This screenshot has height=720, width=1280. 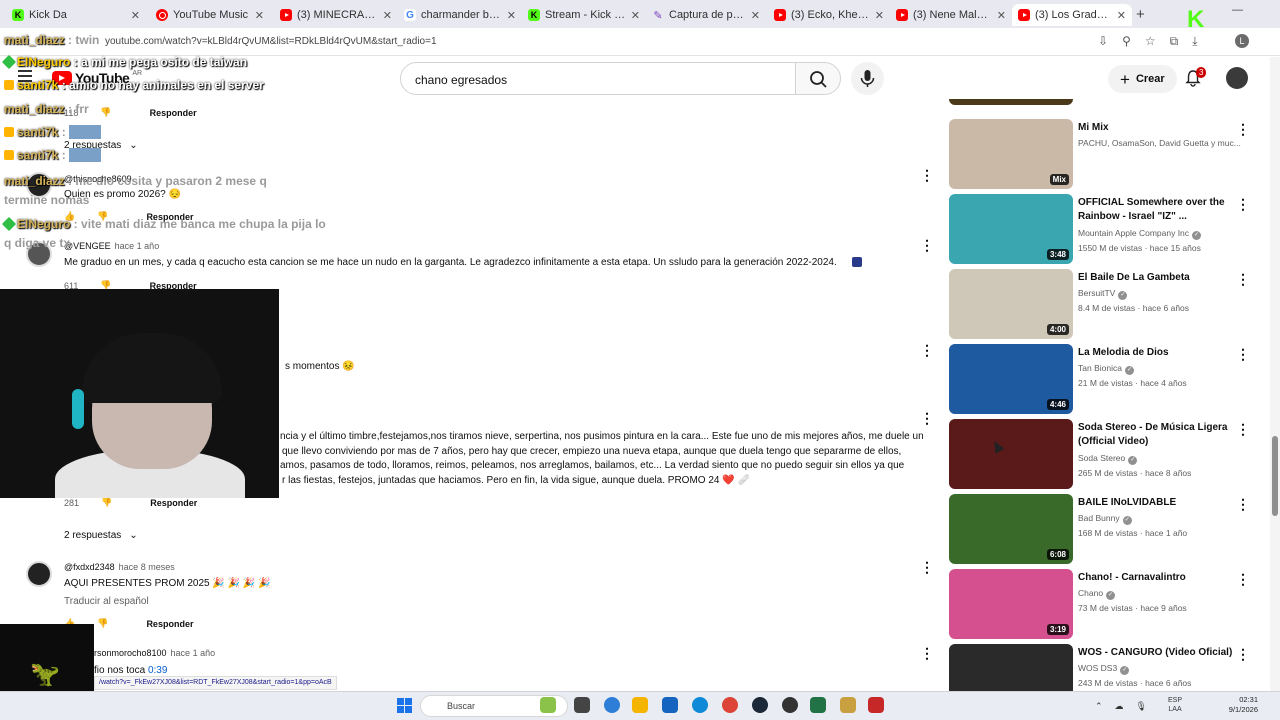 I want to click on like-count: 281, so click(x=71, y=503).